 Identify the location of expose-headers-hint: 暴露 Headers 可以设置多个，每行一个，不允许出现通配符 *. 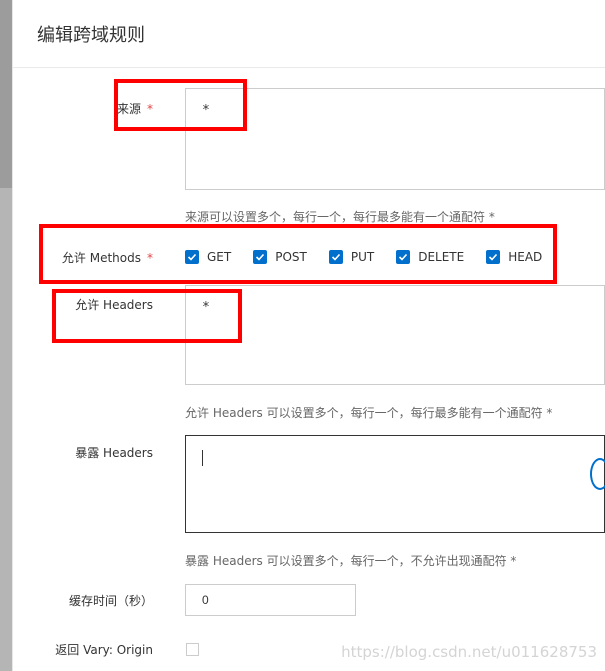
(351, 561).